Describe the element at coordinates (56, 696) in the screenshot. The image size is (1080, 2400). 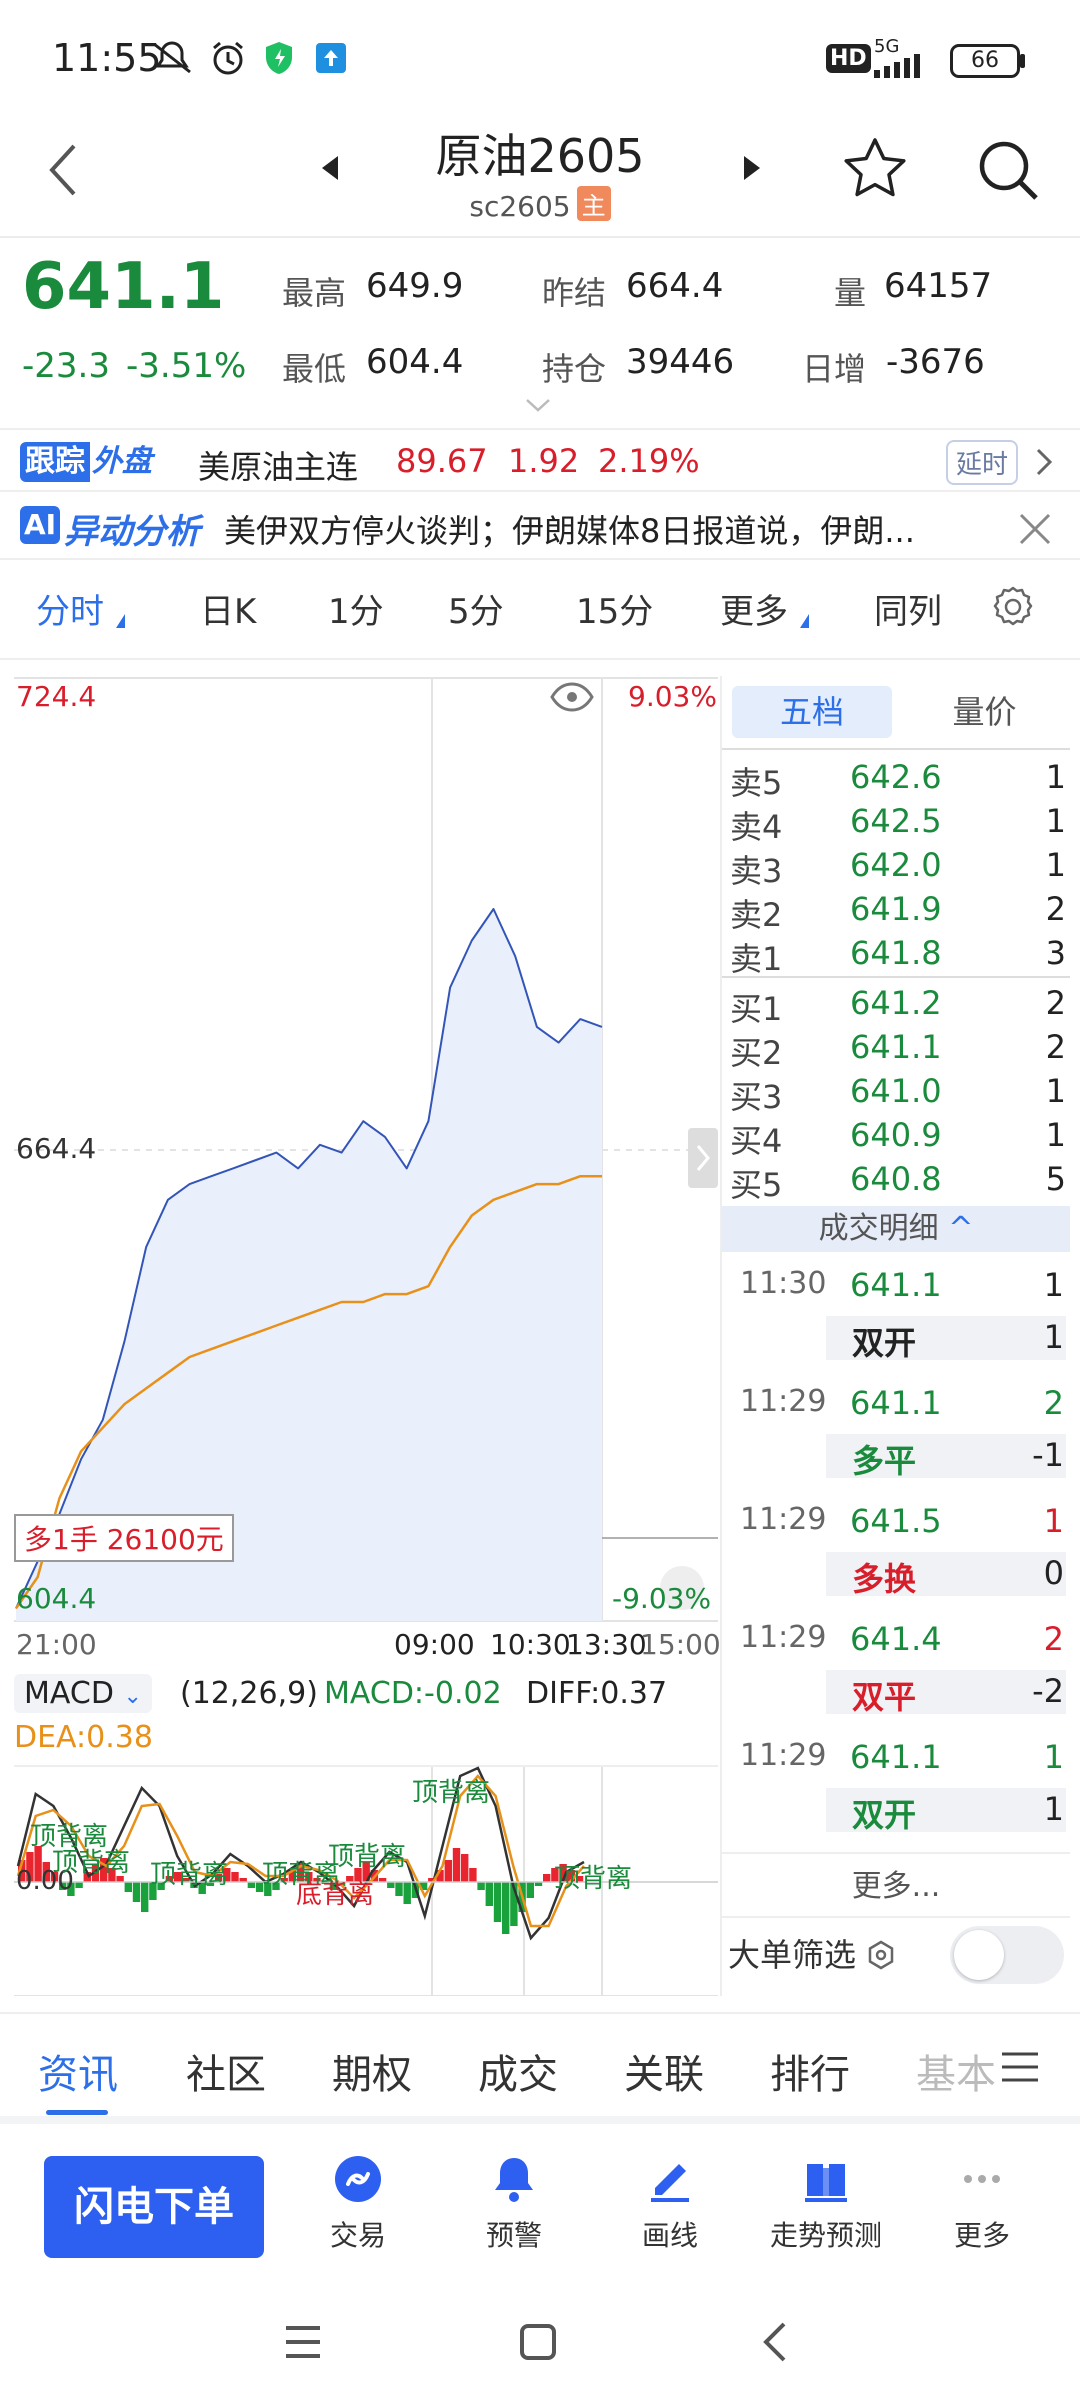
I see `y-axis-top: 724.4` at that location.